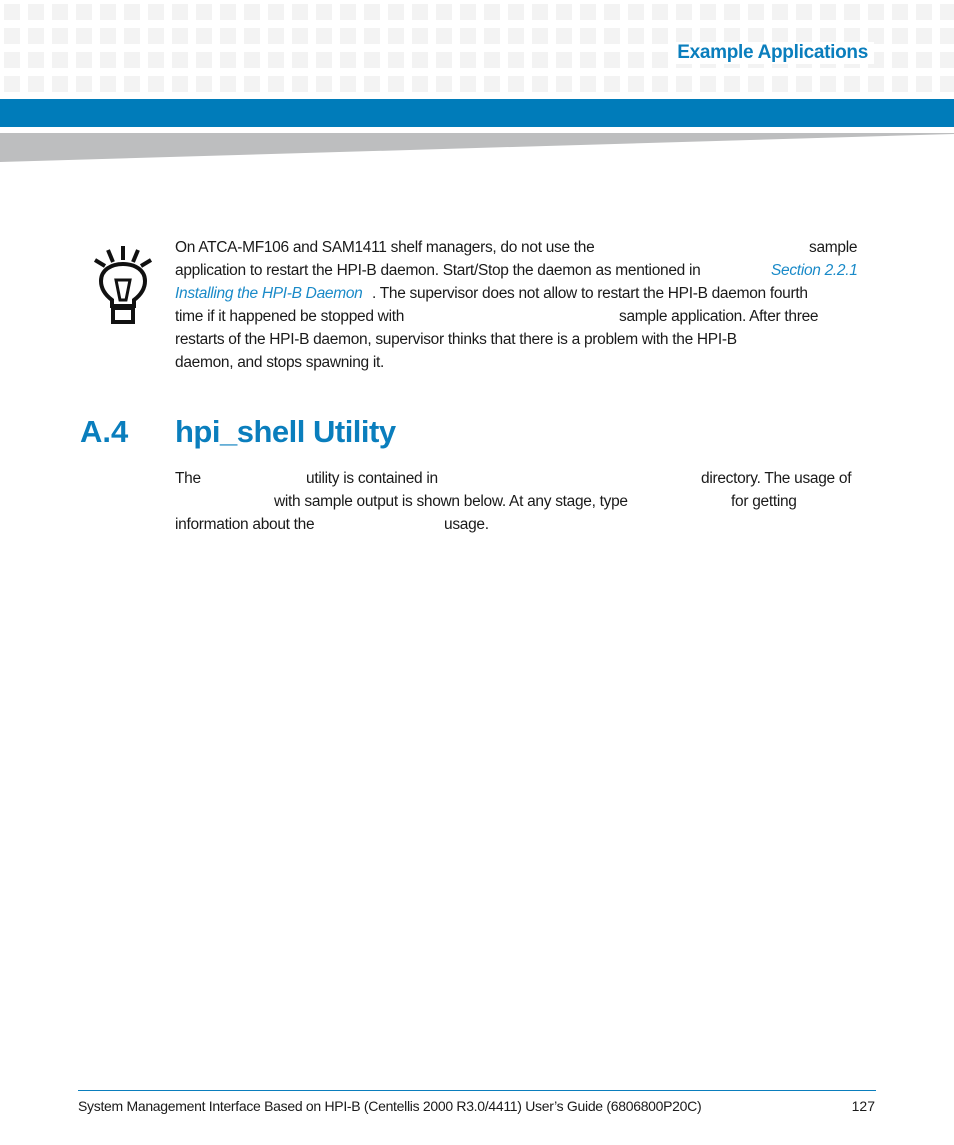  I want to click on body-text: directory. The usage of, so click(776, 478).